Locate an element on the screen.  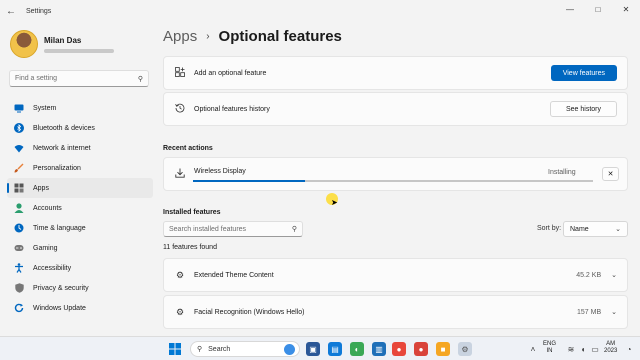
feature-name: Facial Recognition (Windows Hello) is located at coordinates (249, 312).